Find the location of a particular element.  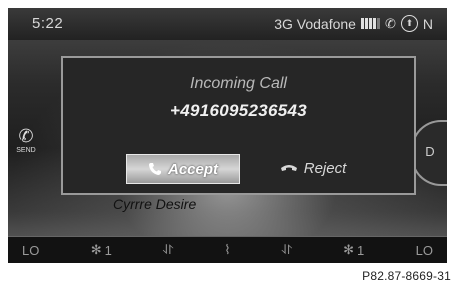

phone-pickup-icon is located at coordinates (154, 169).